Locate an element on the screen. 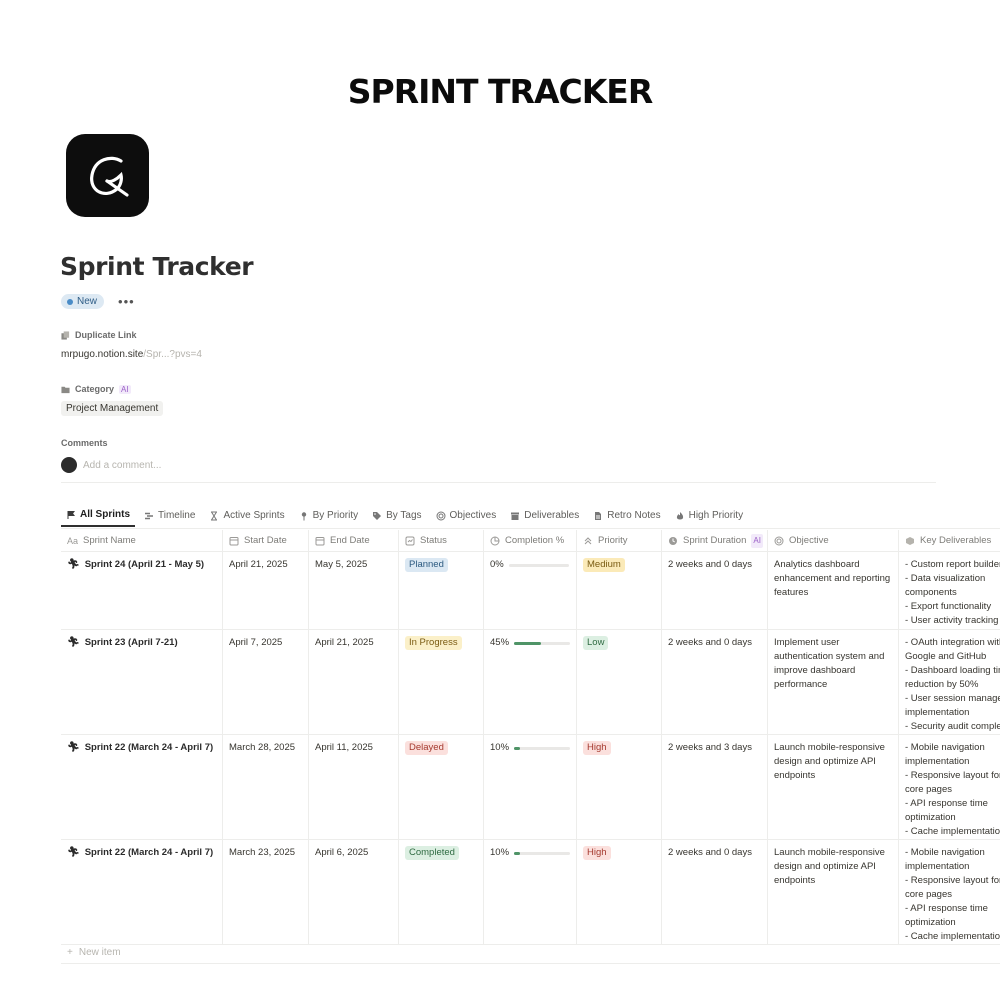 This screenshot has height=988, width=1000. hourglass-icon is located at coordinates (214, 515).